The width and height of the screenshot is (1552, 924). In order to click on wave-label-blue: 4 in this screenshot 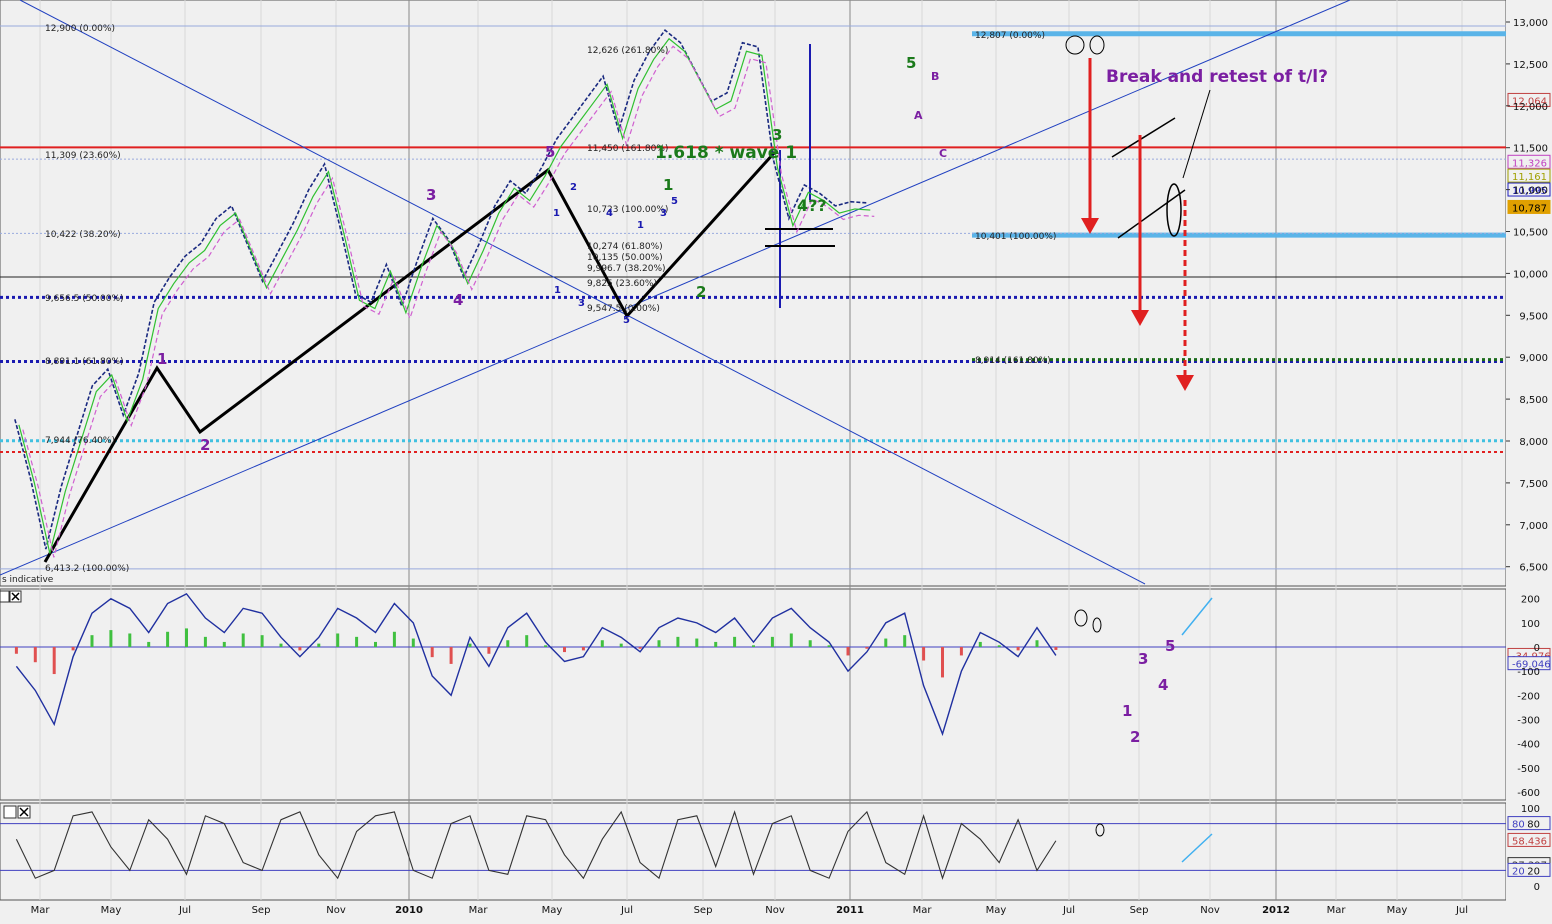, I will do `click(609, 213)`.